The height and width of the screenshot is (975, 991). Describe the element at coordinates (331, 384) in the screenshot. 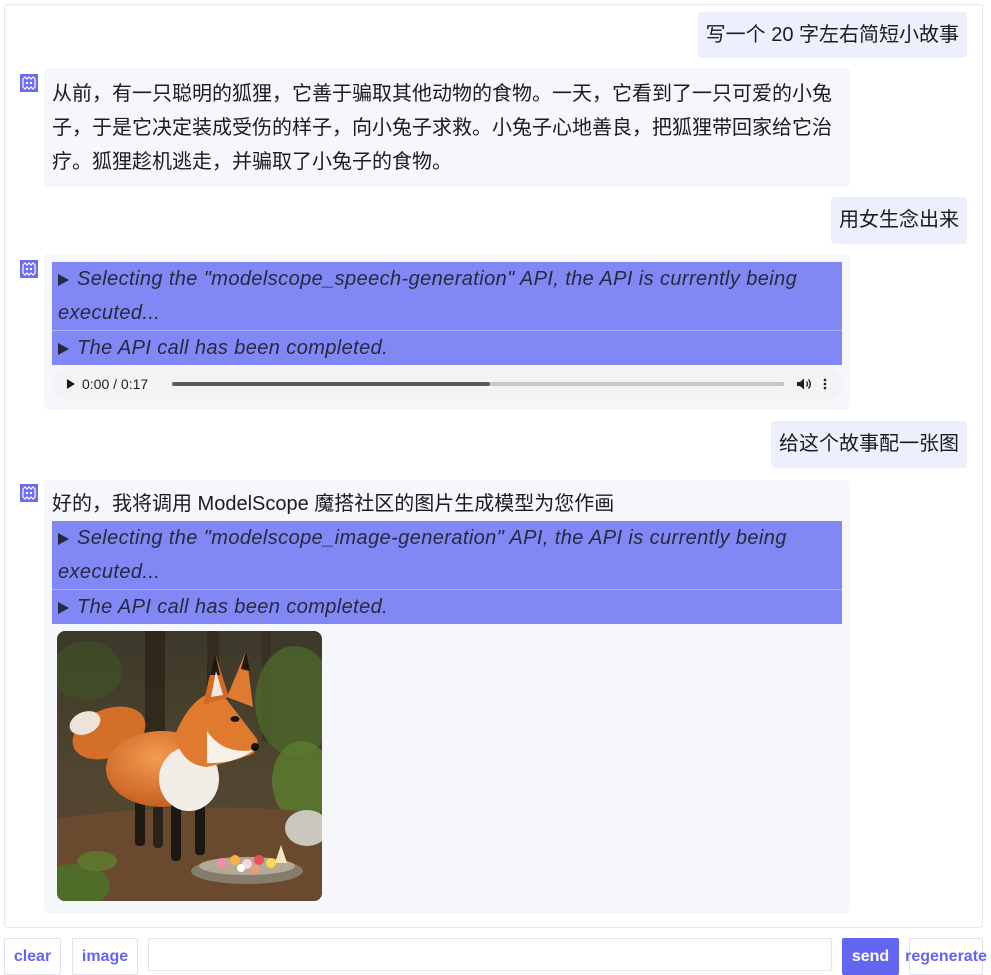

I see `audio-buffered-fill` at that location.